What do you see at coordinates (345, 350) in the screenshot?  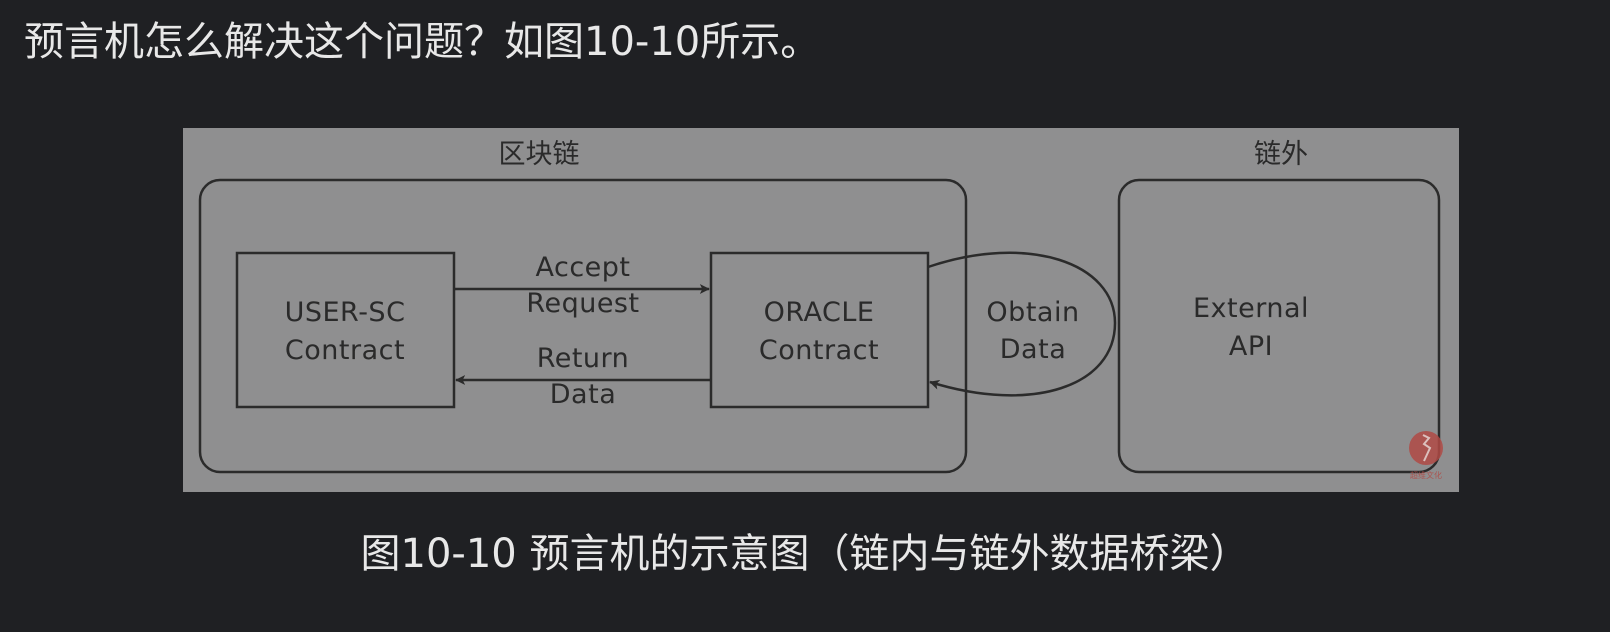 I see `user-sc-label-line2: Contract` at bounding box center [345, 350].